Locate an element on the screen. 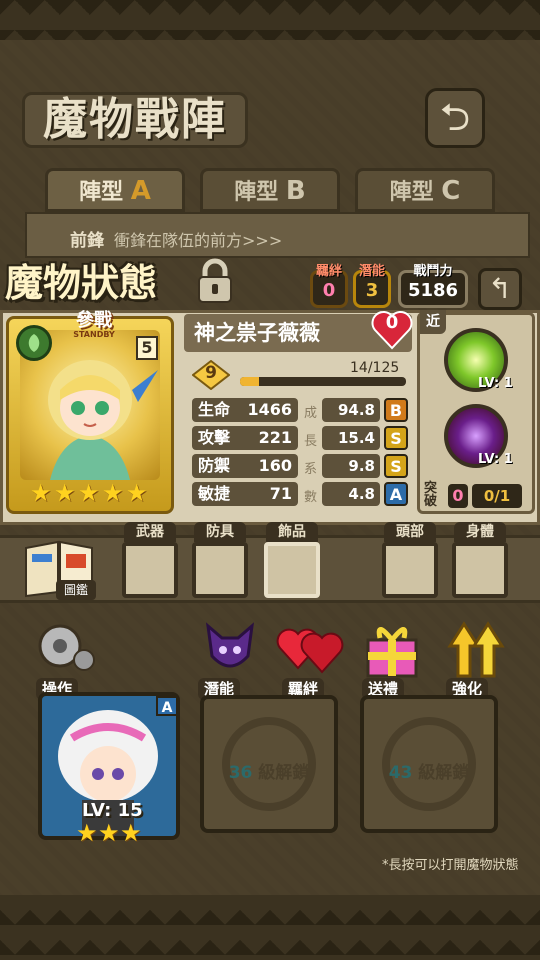 Image resolution: width=540 pixels, height=960 pixels. tab-letter: B is located at coordinates (295, 191).